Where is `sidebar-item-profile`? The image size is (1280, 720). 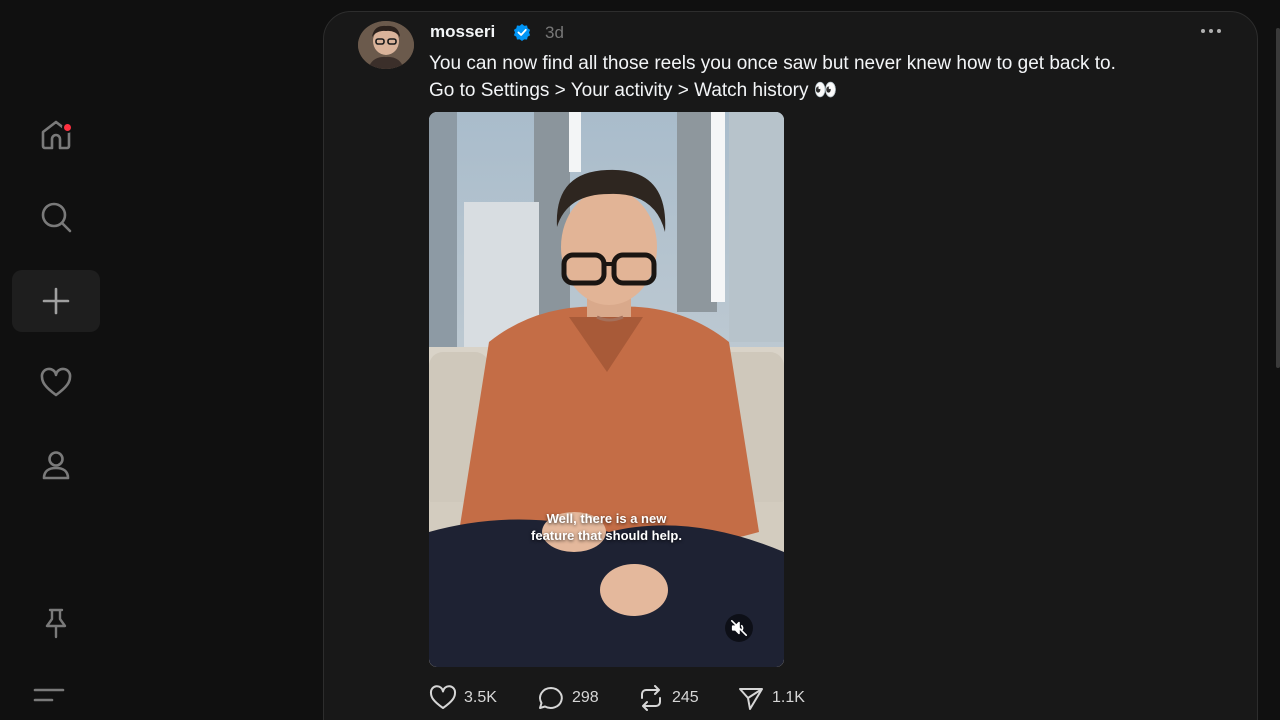 sidebar-item-profile is located at coordinates (56, 465).